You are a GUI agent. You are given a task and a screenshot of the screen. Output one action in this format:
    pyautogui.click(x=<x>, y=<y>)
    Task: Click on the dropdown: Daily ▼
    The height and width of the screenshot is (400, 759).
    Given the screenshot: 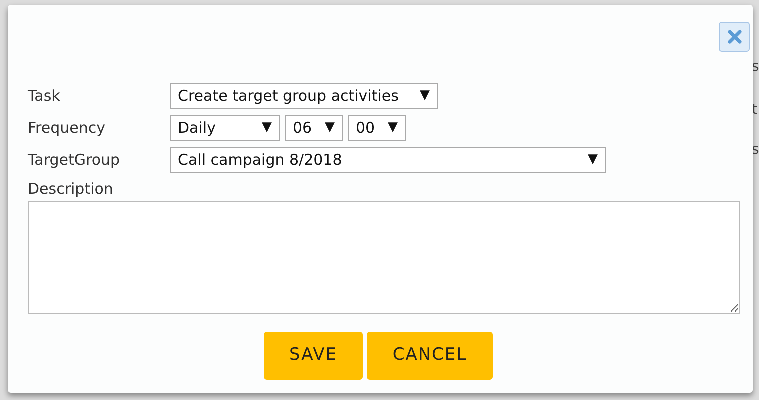 What is the action you would take?
    pyautogui.click(x=225, y=128)
    